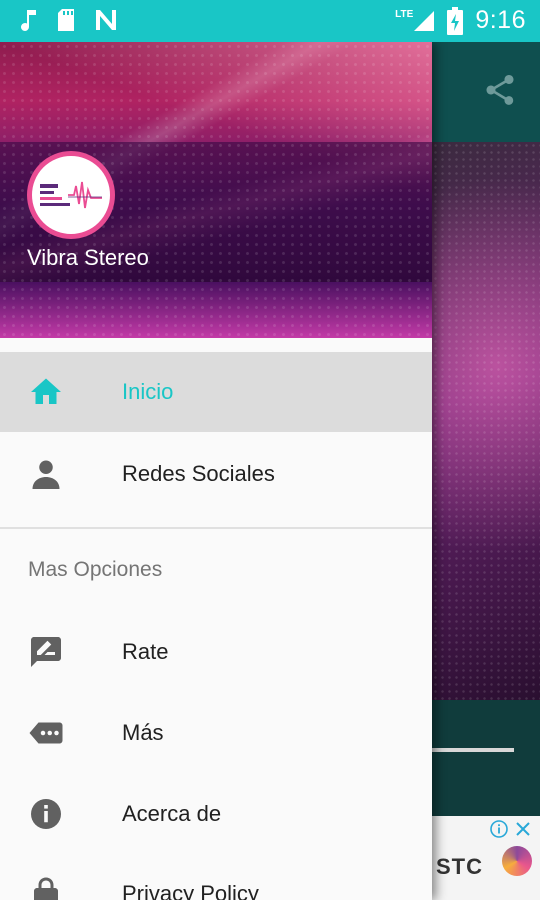 The width and height of the screenshot is (540, 900). I want to click on menu-item-rate: Rate, so click(216, 652).